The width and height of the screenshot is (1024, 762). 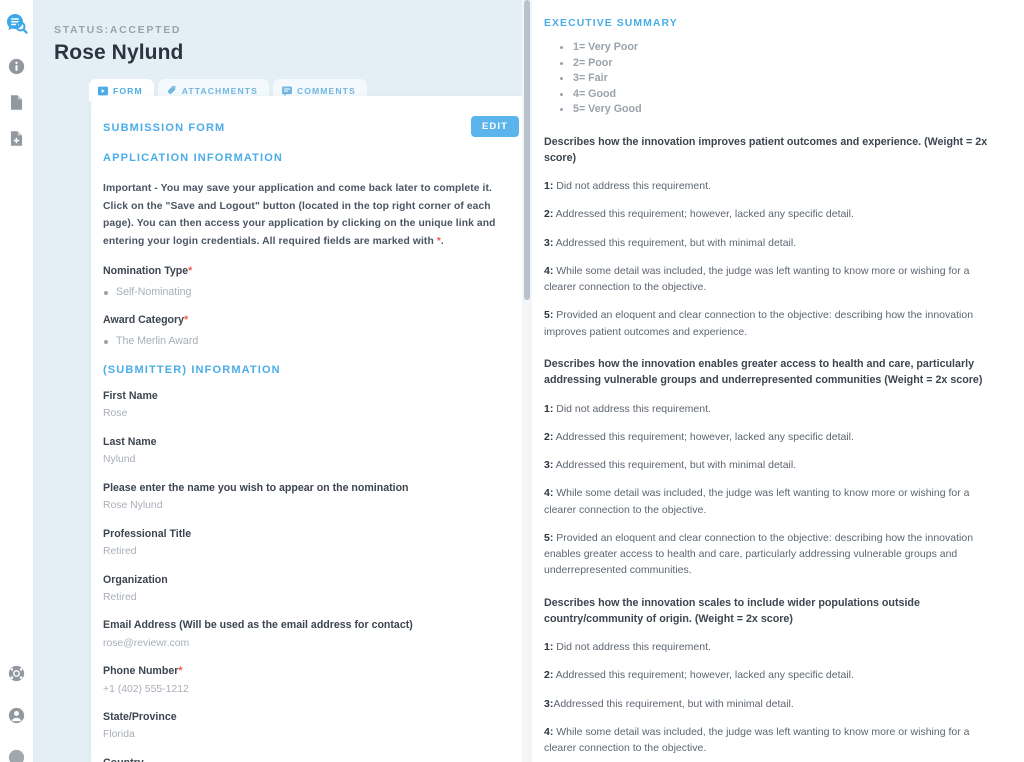 What do you see at coordinates (144, 319) in the screenshot?
I see `award-category-label: Award Category` at bounding box center [144, 319].